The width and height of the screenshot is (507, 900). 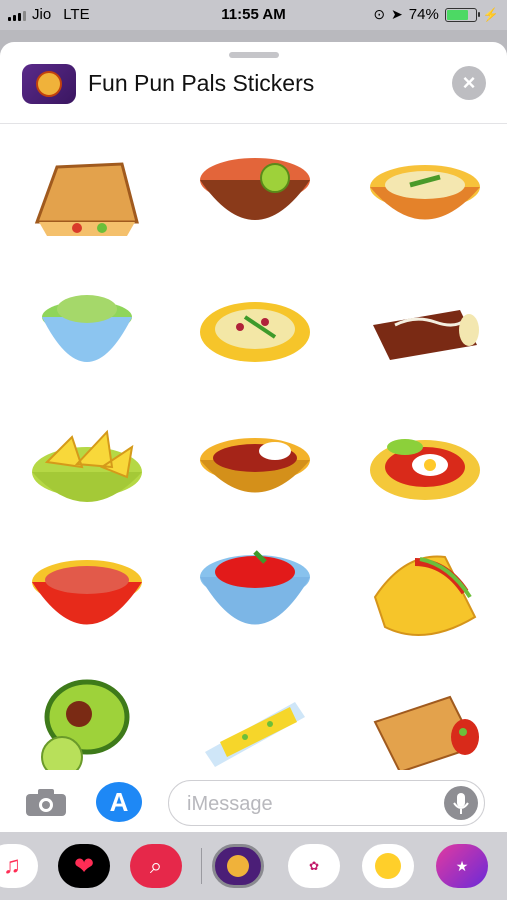 I want to click on search-icon: ⌕, so click(x=156, y=865).